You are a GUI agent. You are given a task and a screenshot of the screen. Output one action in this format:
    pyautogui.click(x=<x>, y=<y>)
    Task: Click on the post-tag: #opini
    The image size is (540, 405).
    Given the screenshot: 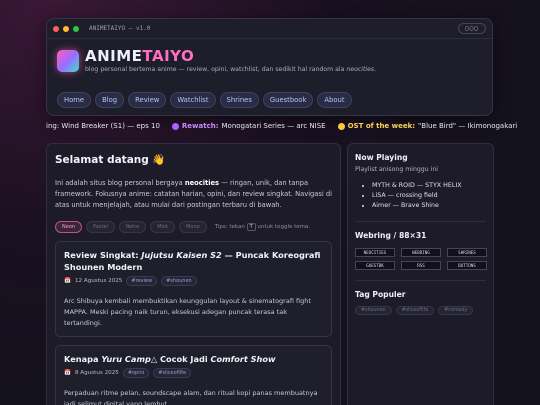 What is the action you would take?
    pyautogui.click(x=136, y=373)
    